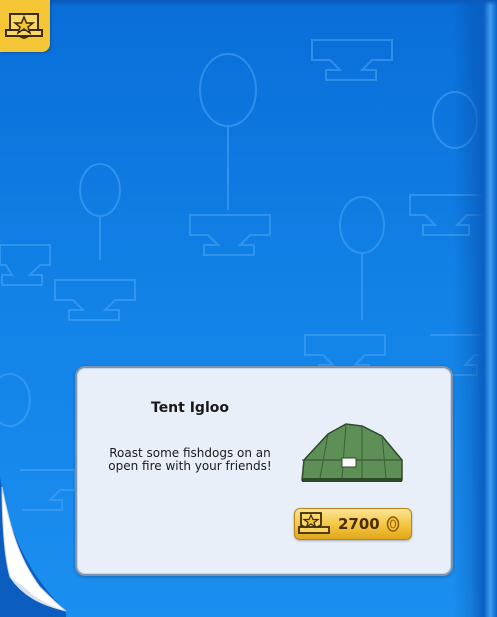  Describe the element at coordinates (248, 3) in the screenshot. I see `top-edge-shadow` at that location.